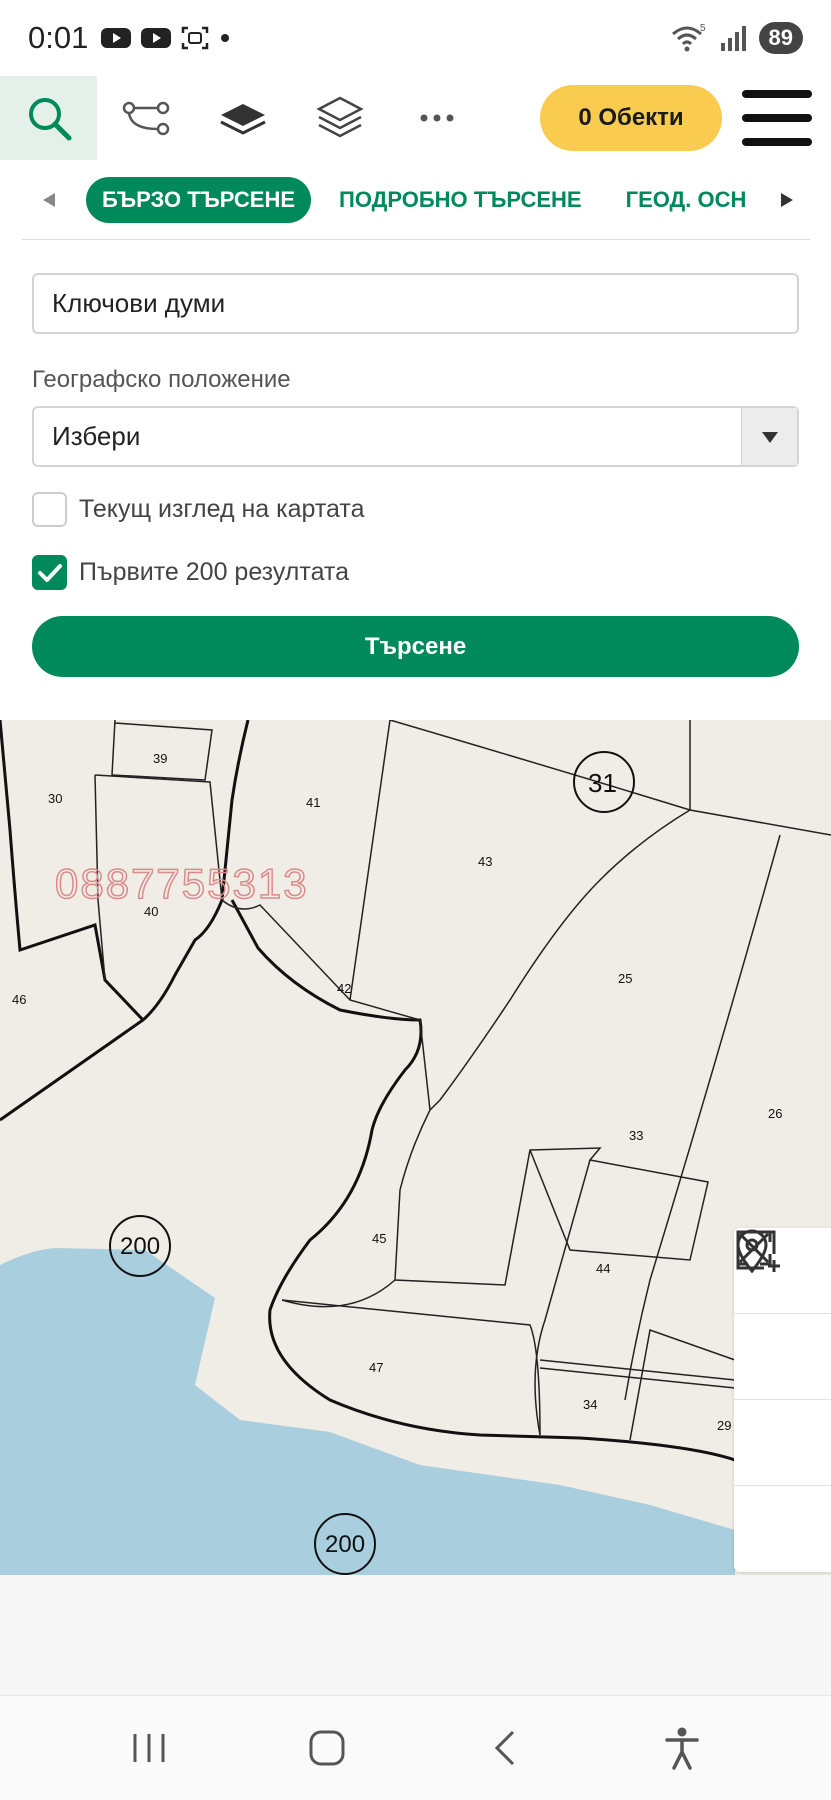  I want to click on parcel-label: 42, so click(344, 988).